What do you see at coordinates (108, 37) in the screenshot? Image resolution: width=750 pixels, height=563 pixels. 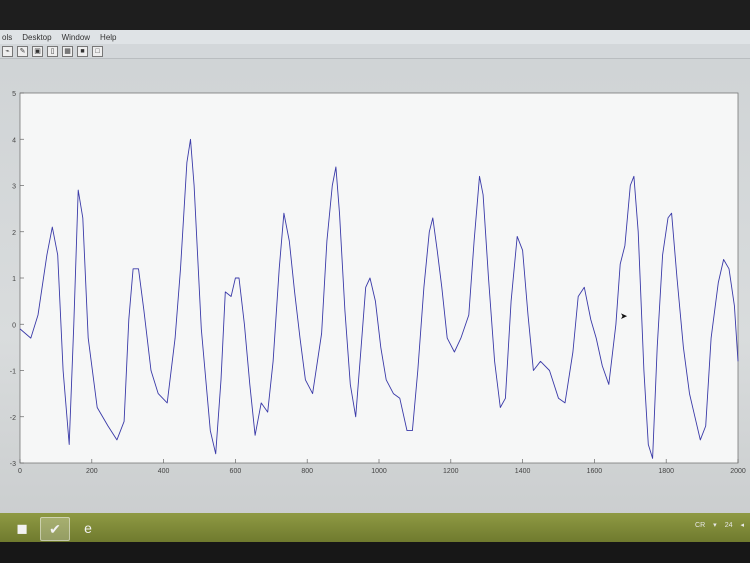 I see `menu-item-help: Help` at bounding box center [108, 37].